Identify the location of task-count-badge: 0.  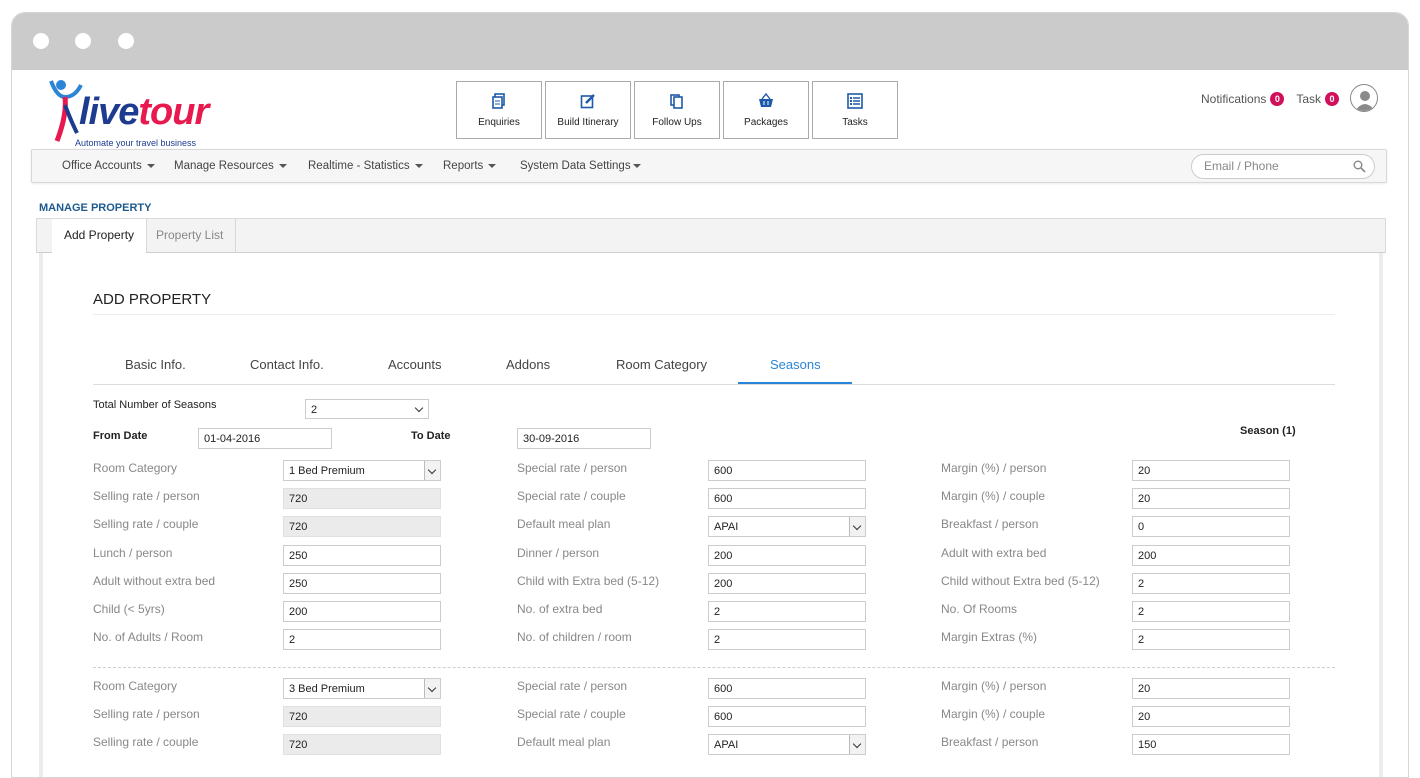
(1332, 99).